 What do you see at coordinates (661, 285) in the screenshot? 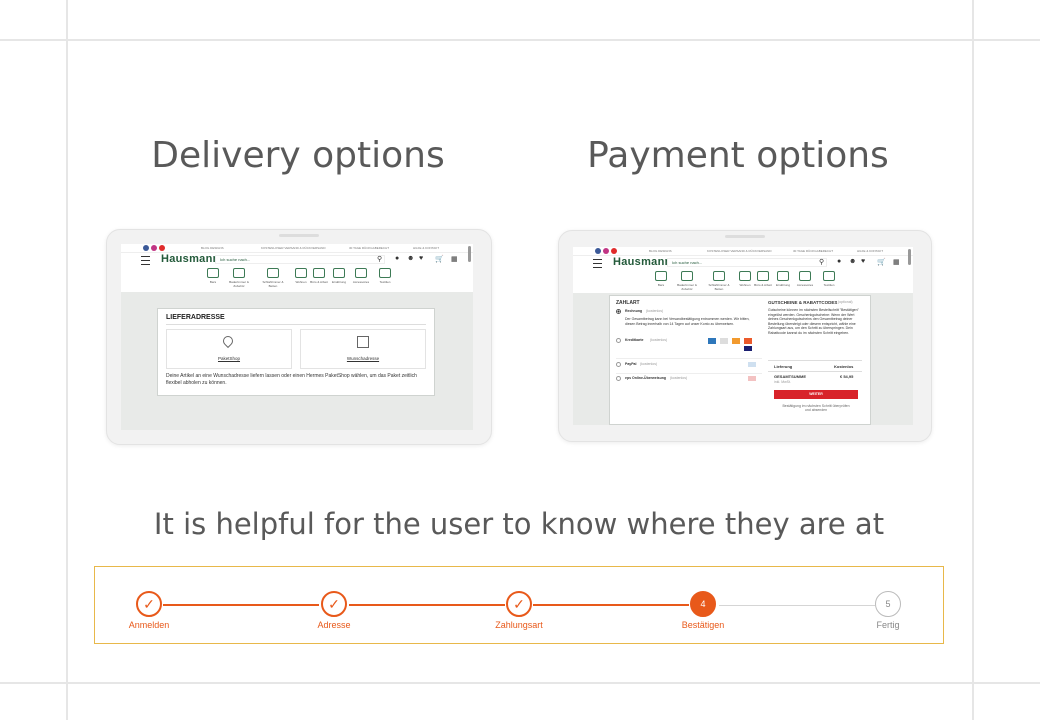
I see `category-label: Bars` at bounding box center [661, 285].